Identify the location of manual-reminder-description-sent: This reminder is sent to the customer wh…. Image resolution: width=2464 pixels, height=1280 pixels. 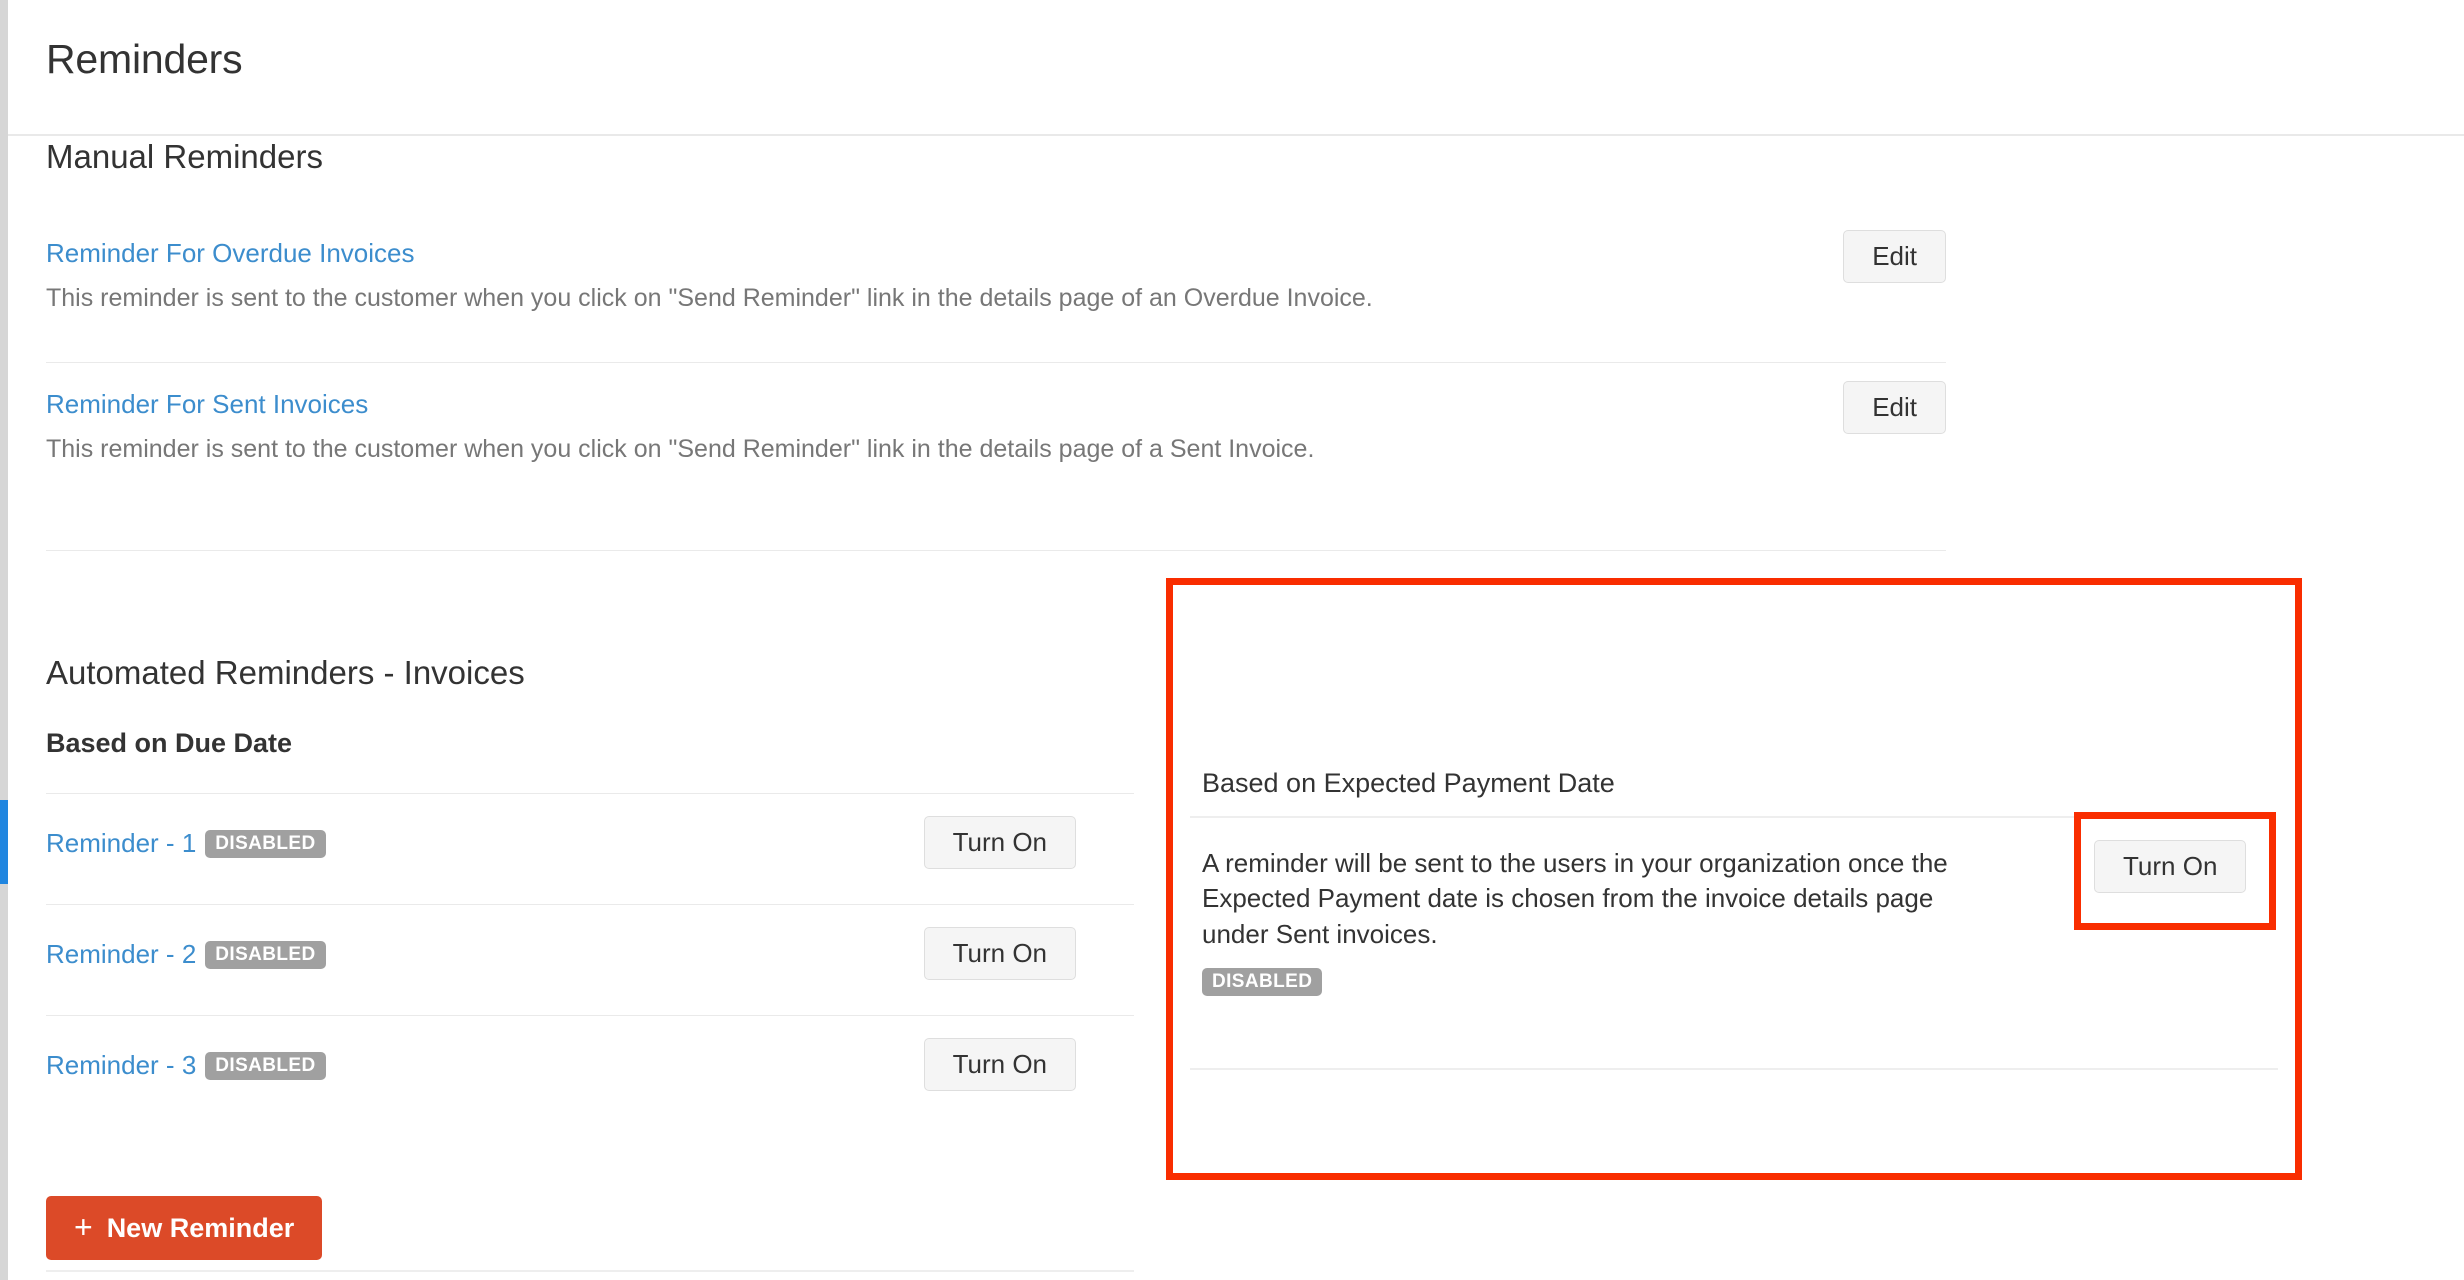
(680, 449).